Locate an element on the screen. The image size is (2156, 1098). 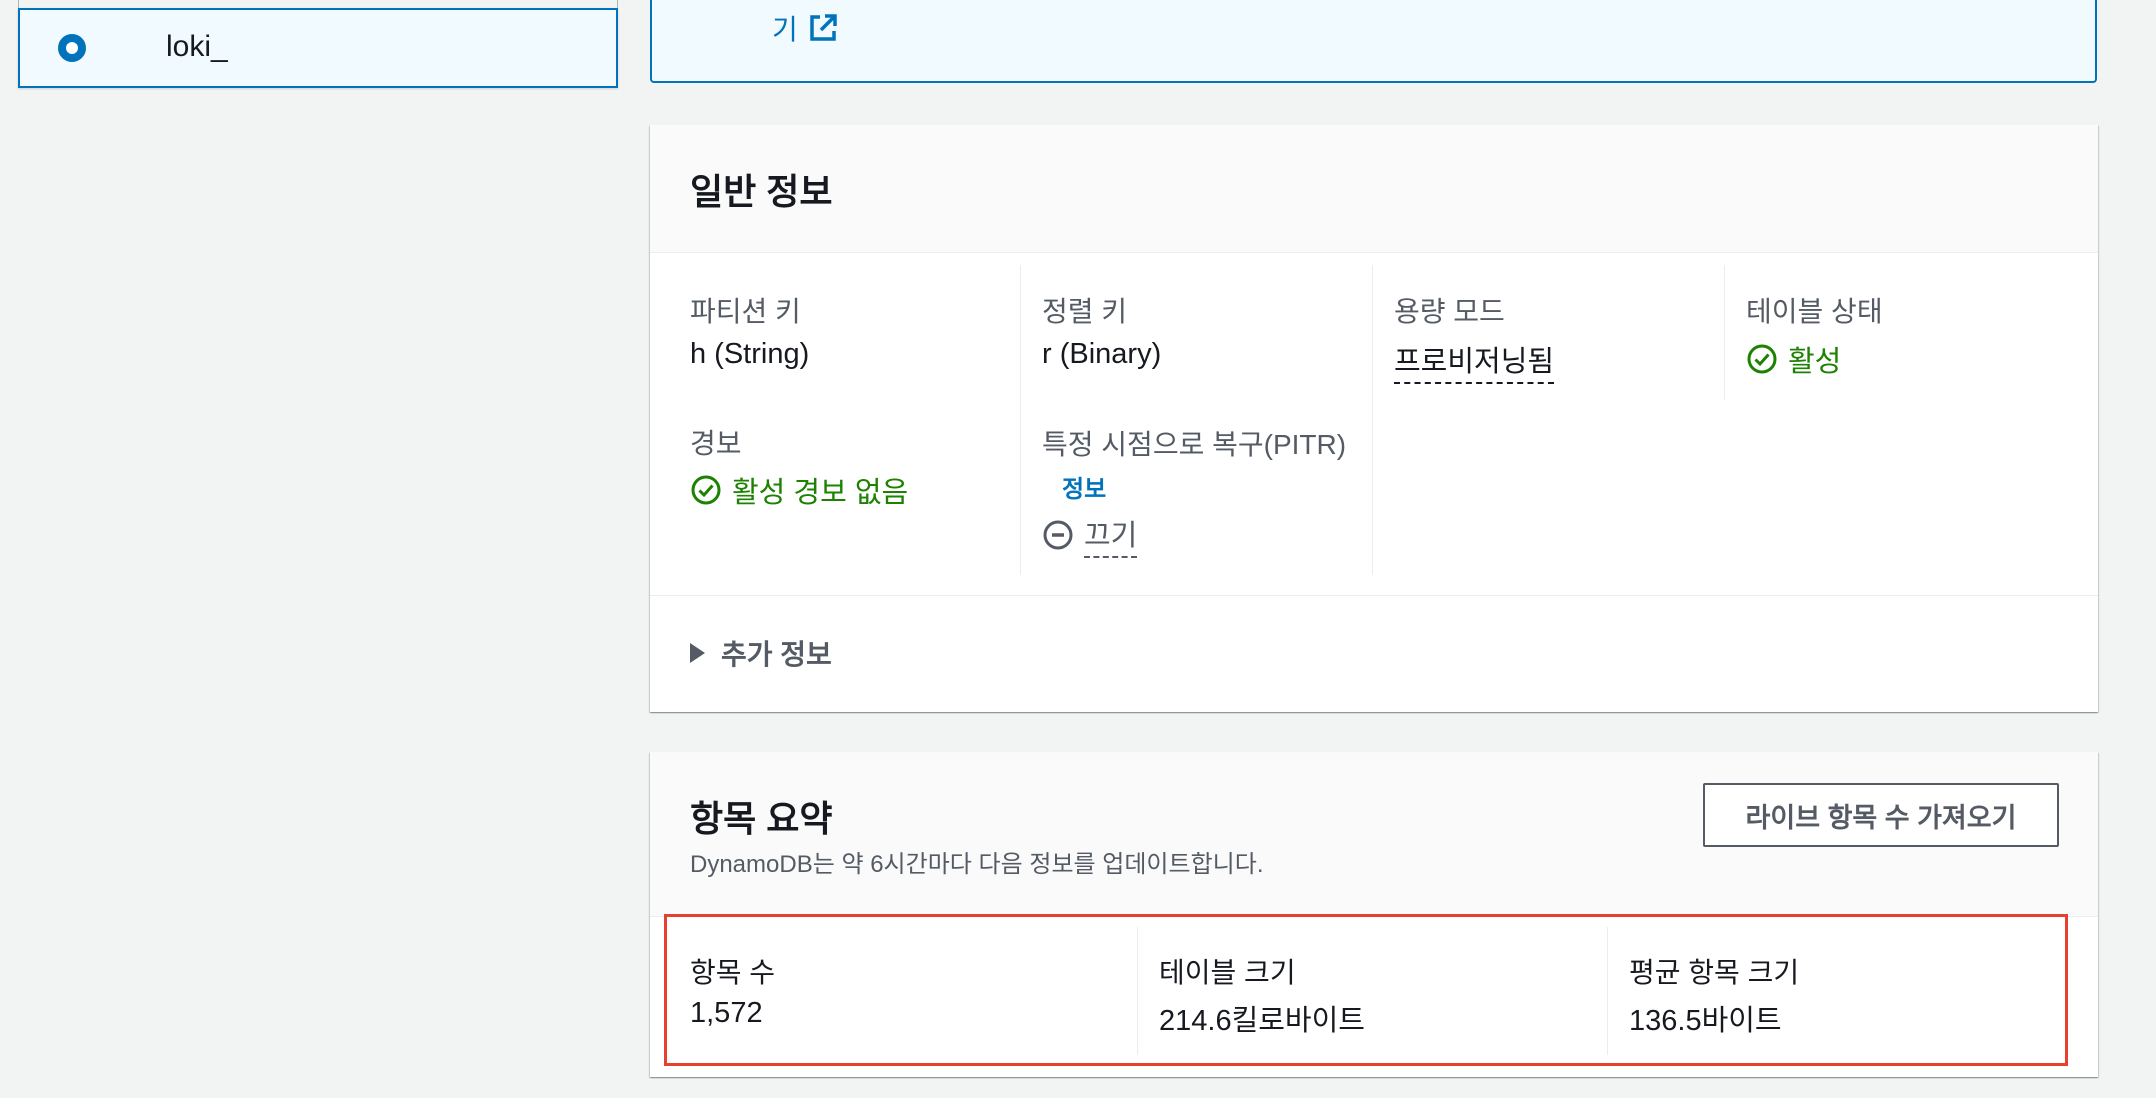
pitr-value: 끄기 is located at coordinates (1090, 535).